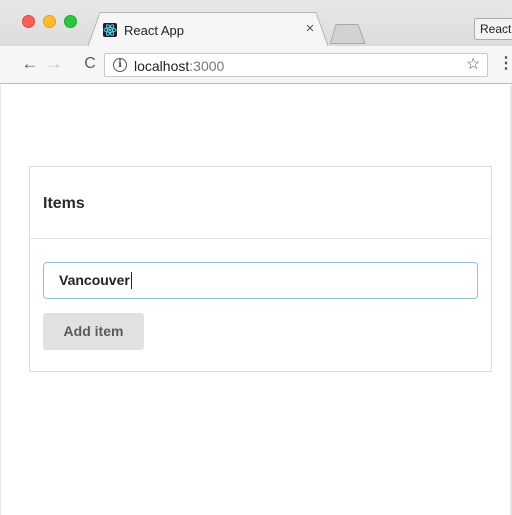 The image size is (512, 515). Describe the element at coordinates (260, 203) in the screenshot. I see `card-header: Items` at that location.